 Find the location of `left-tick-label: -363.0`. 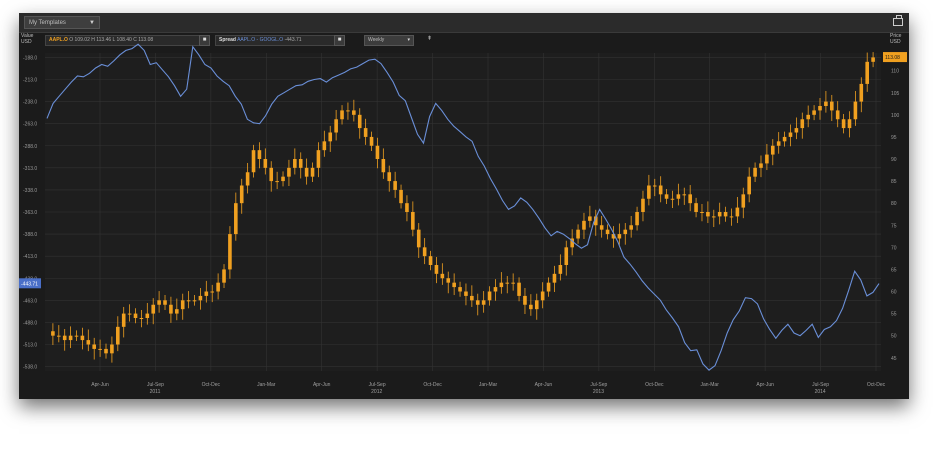

left-tick-label: -363.0 is located at coordinates (30, 213).